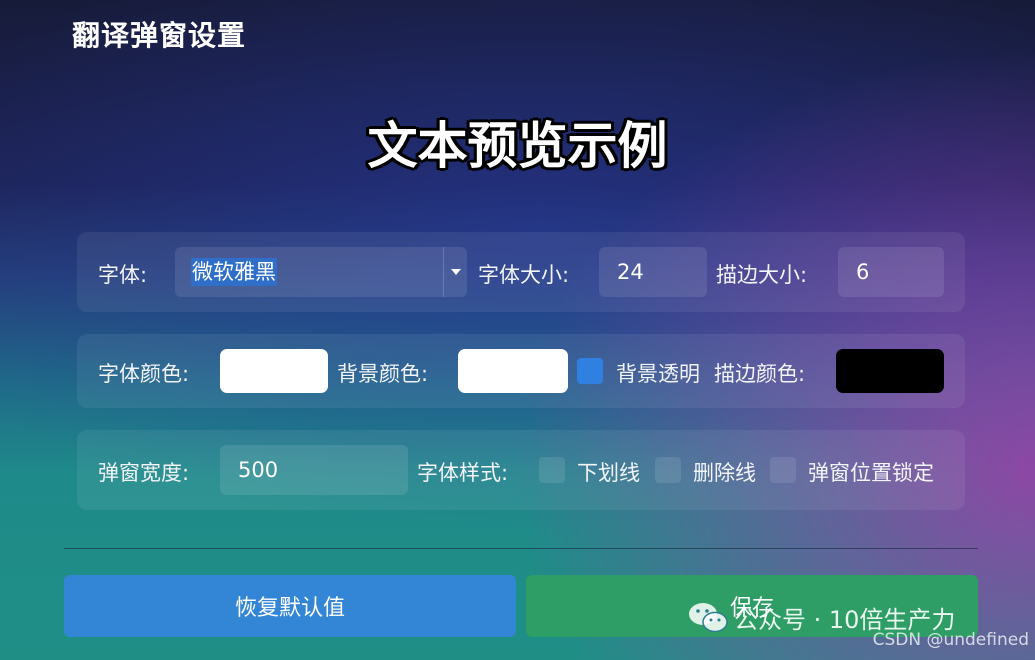  I want to click on font-label: 字体:, so click(123, 275).